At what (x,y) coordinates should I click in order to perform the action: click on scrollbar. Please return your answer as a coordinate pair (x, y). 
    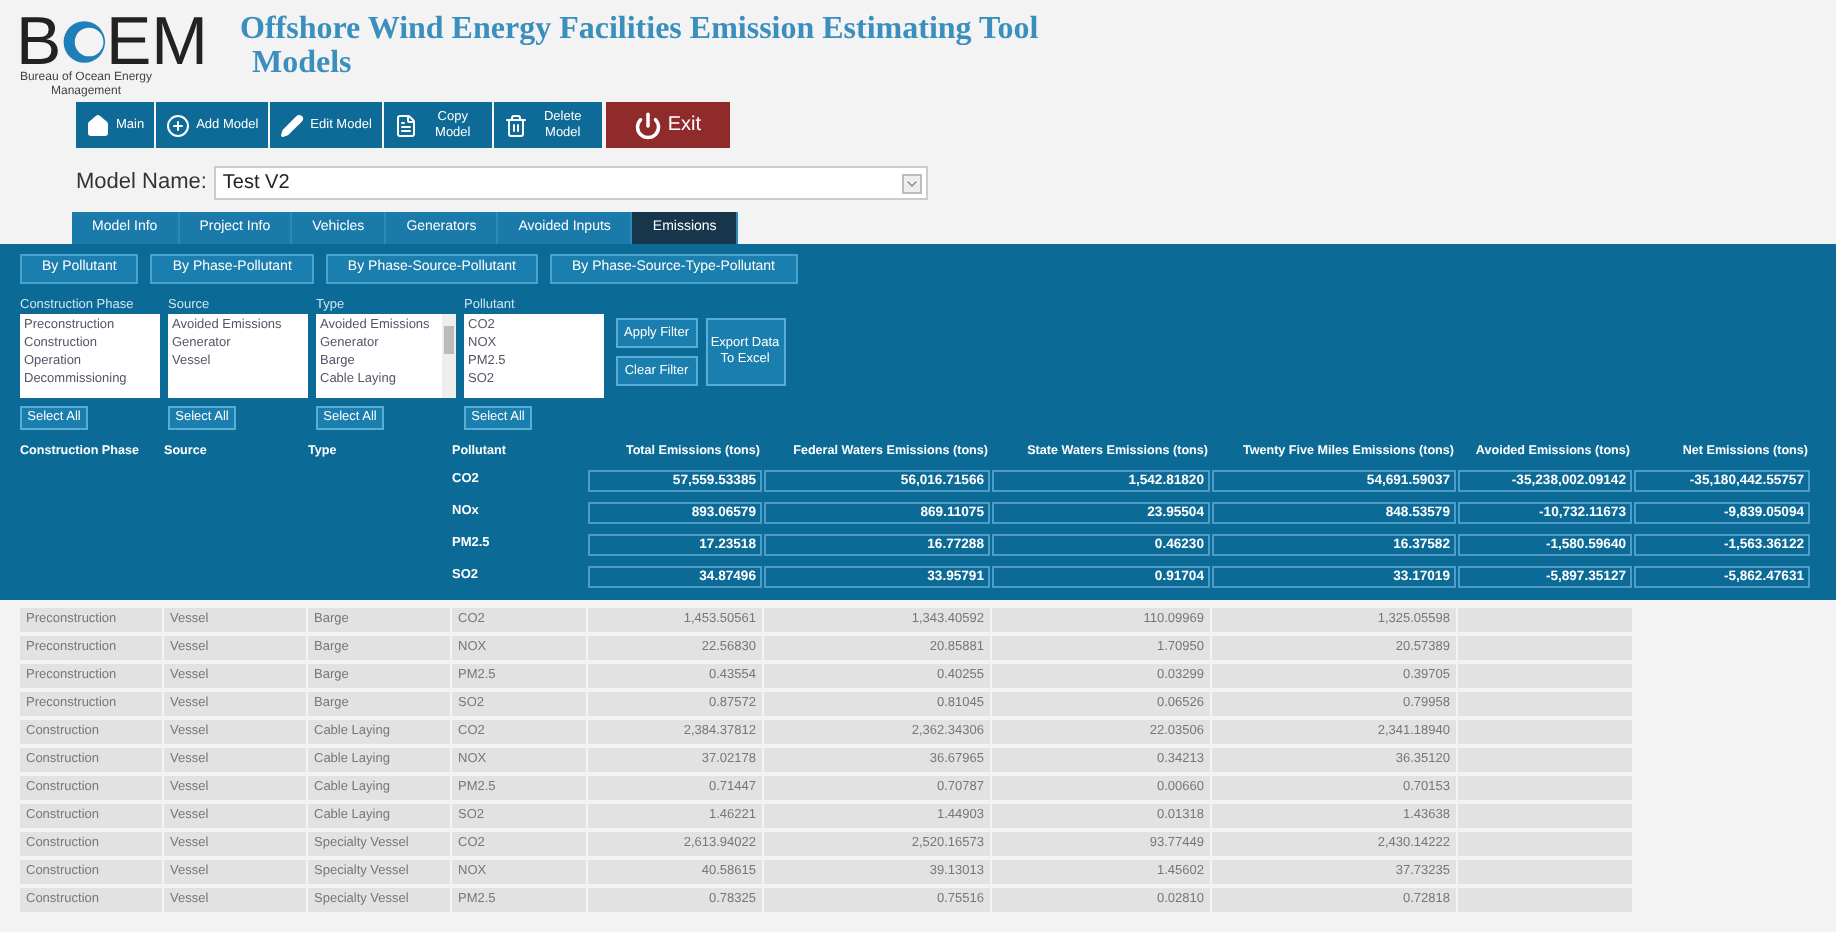
    Looking at the image, I should click on (449, 356).